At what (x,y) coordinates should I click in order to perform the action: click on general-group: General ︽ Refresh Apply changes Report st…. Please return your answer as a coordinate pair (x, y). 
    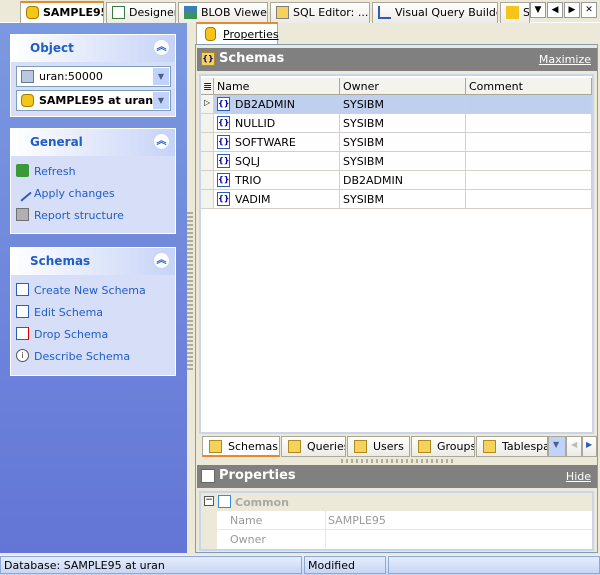
    Looking at the image, I should click on (93, 181).